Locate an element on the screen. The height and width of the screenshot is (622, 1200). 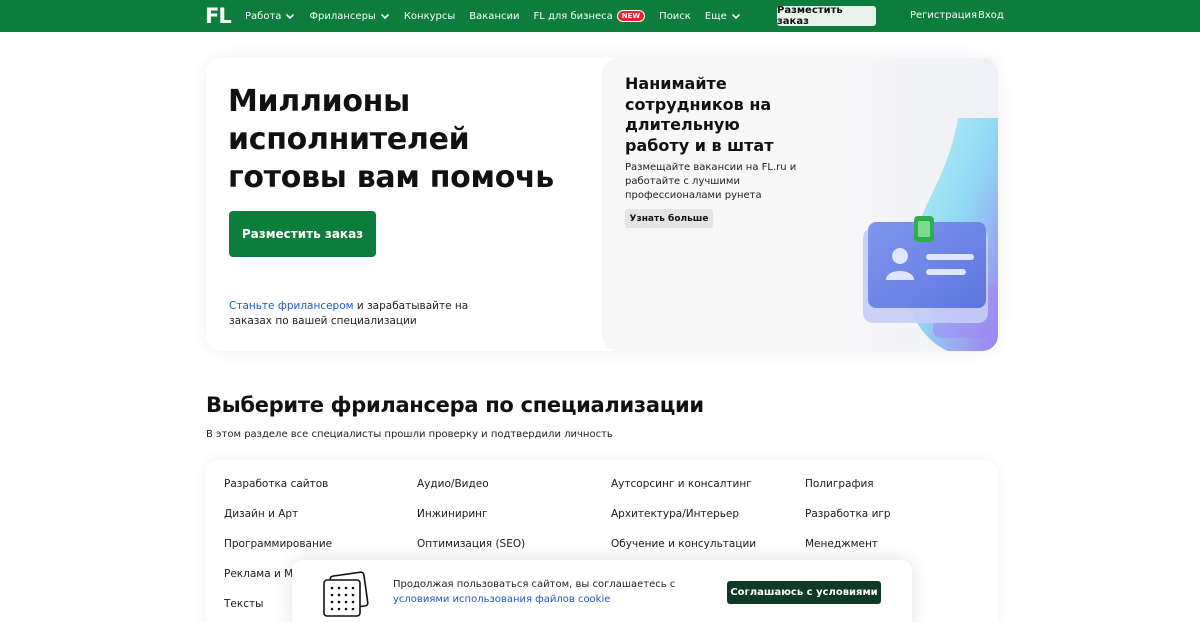
nav-item-more: Еще is located at coordinates (723, 16).